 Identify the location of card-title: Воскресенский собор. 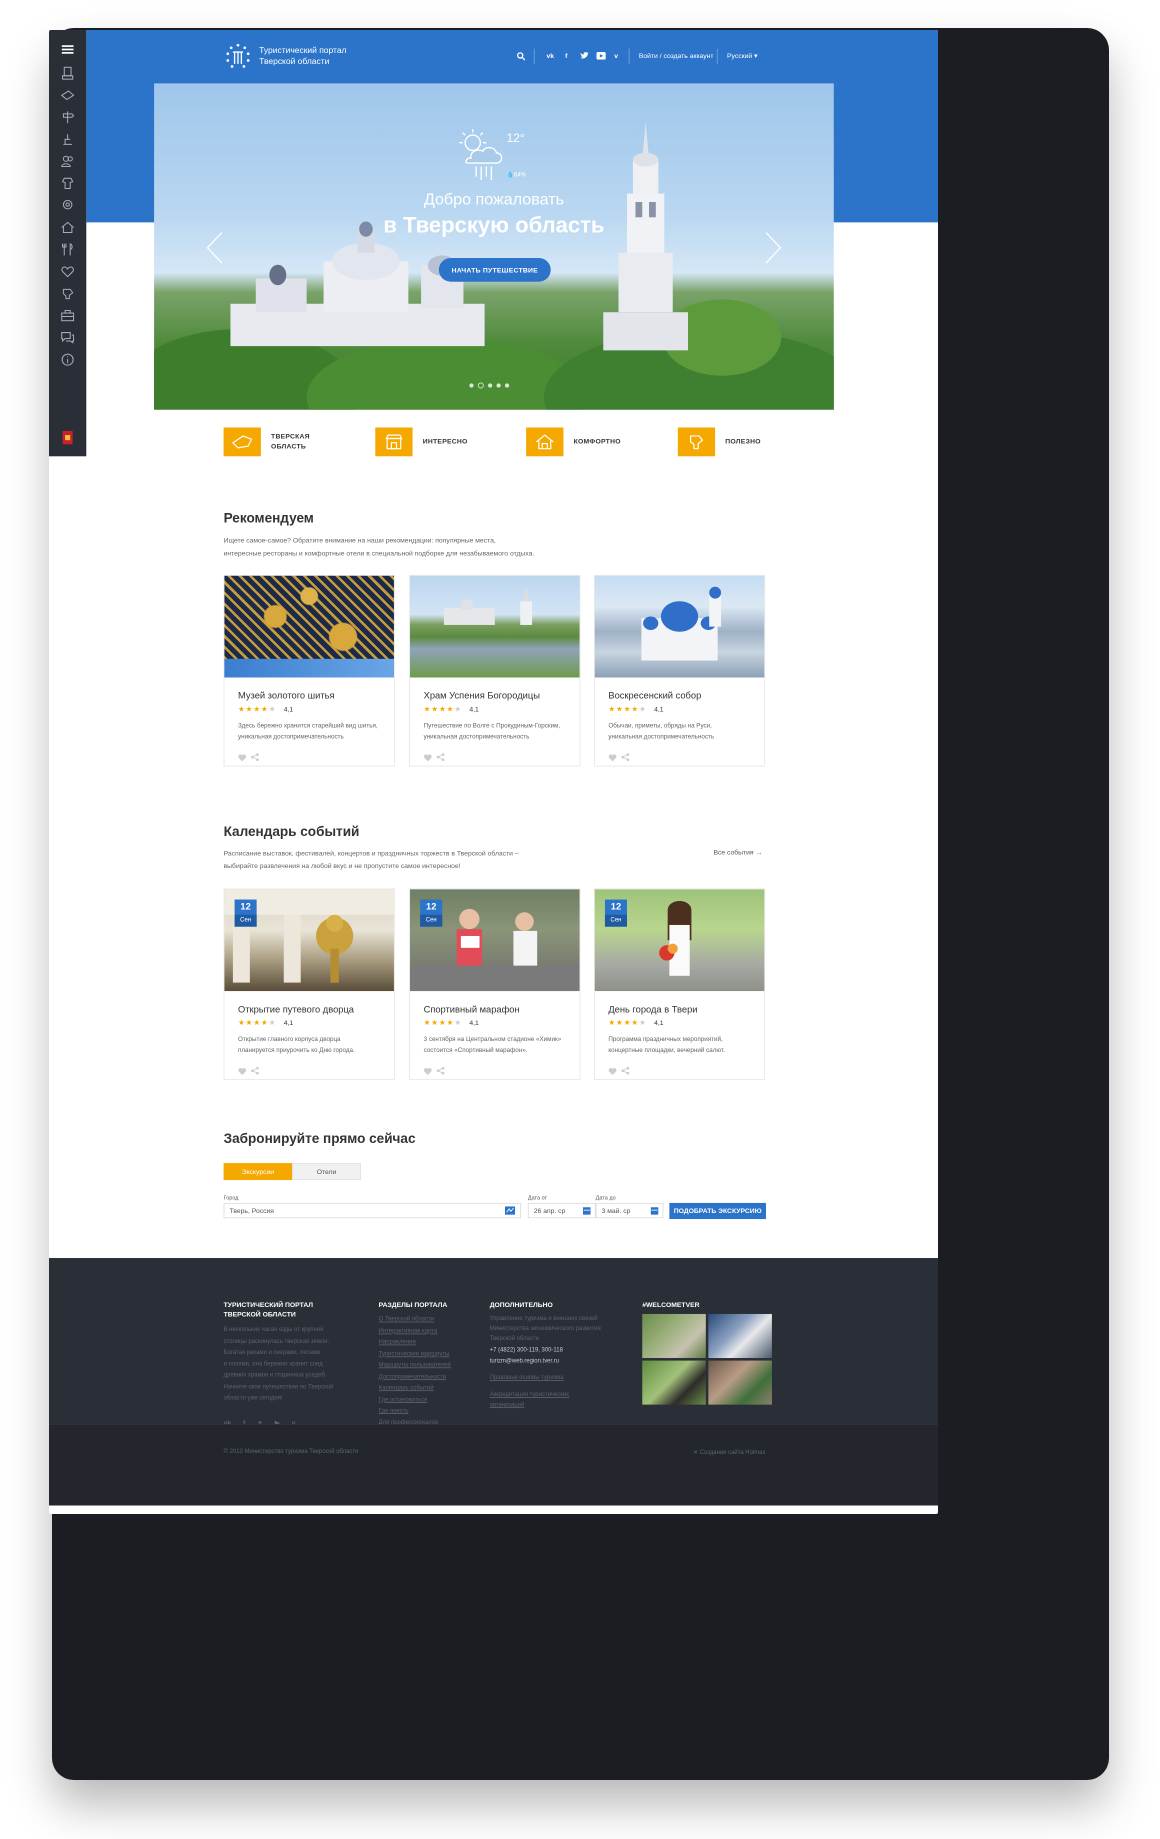
(654, 696).